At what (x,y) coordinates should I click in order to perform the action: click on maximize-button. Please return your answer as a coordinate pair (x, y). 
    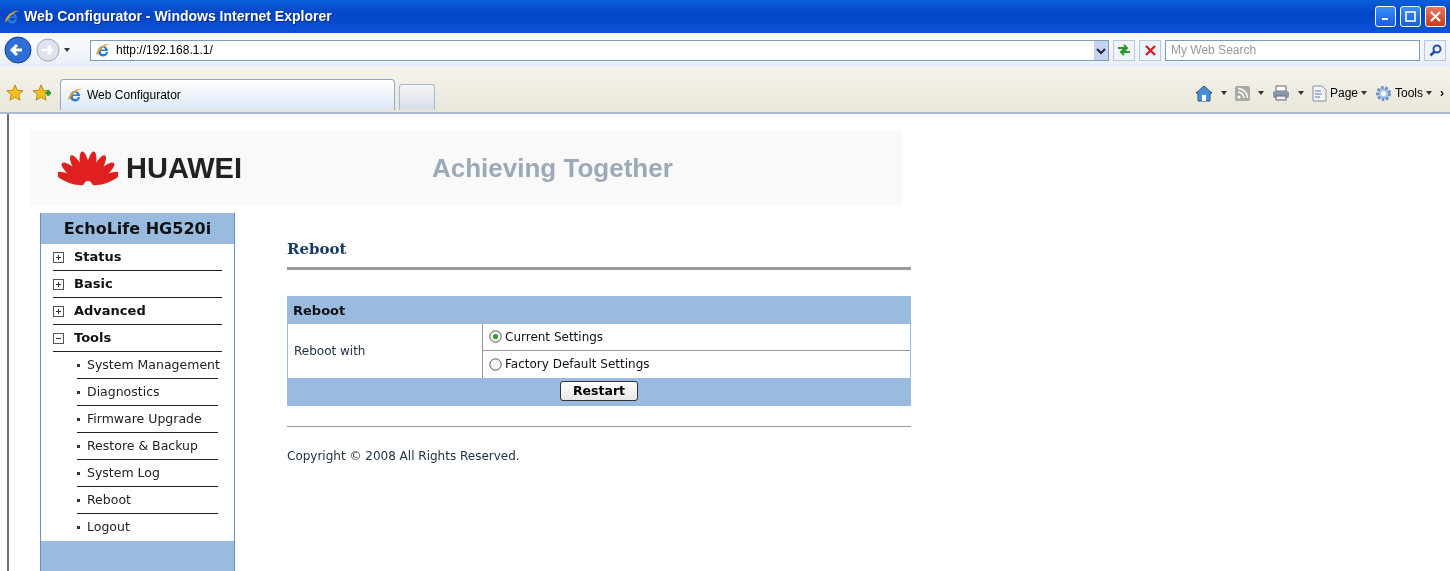
    Looking at the image, I should click on (1410, 16).